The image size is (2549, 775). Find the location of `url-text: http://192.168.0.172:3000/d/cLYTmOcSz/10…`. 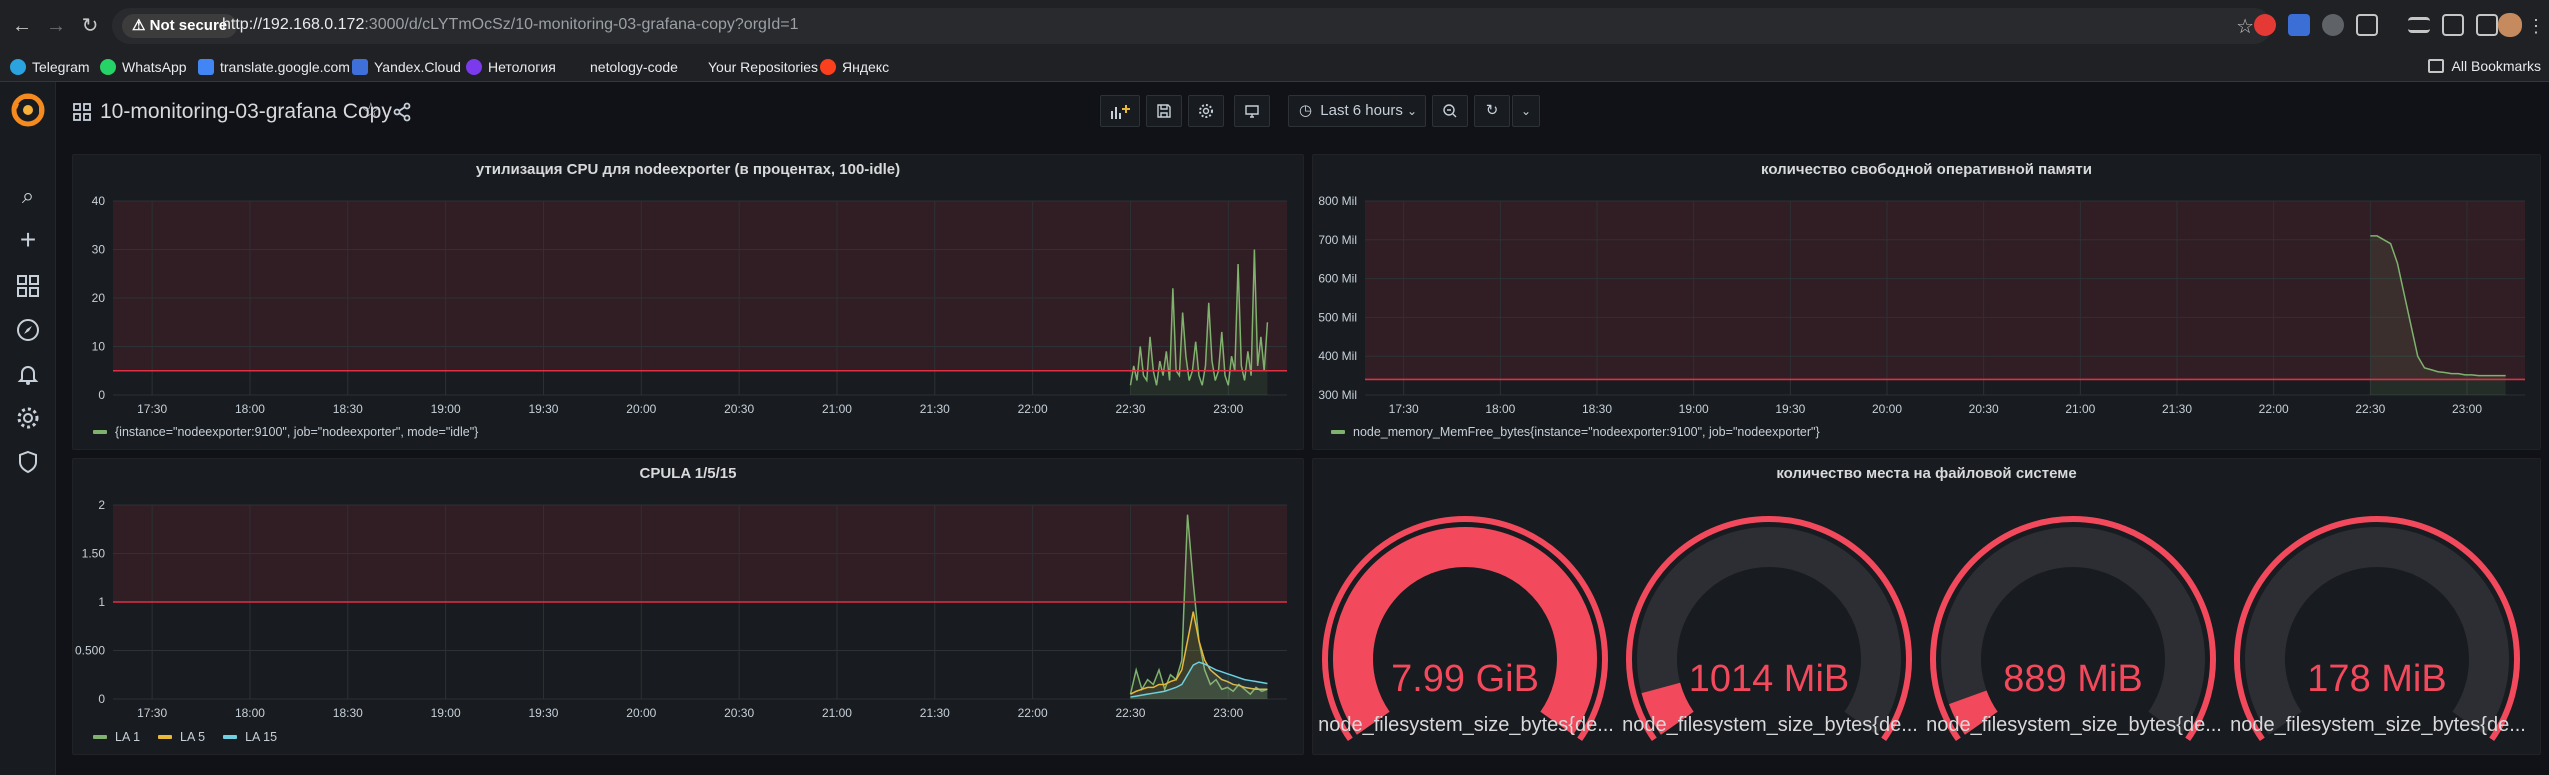

url-text: http://192.168.0.172:3000/d/cLYTmOcSz/10… is located at coordinates (510, 25).